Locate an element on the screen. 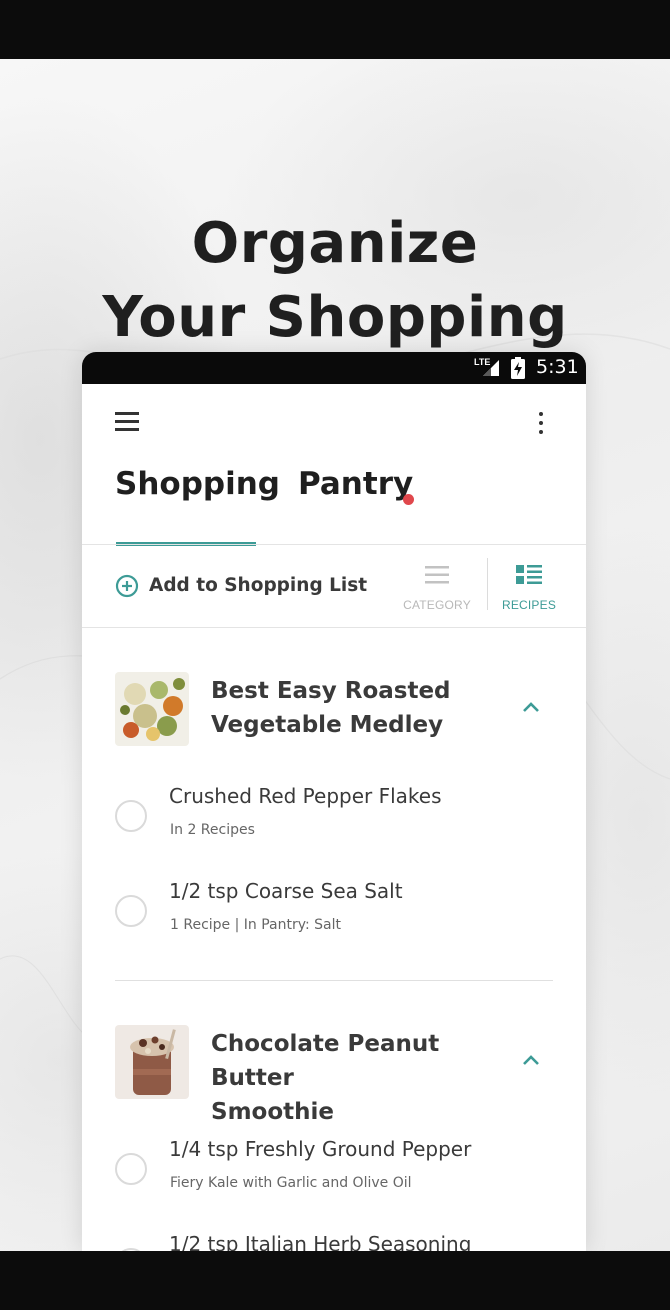 The width and height of the screenshot is (670, 1310). list-toolbar: Add to Shopping List CATEGORY RECIPES is located at coordinates (334, 586).